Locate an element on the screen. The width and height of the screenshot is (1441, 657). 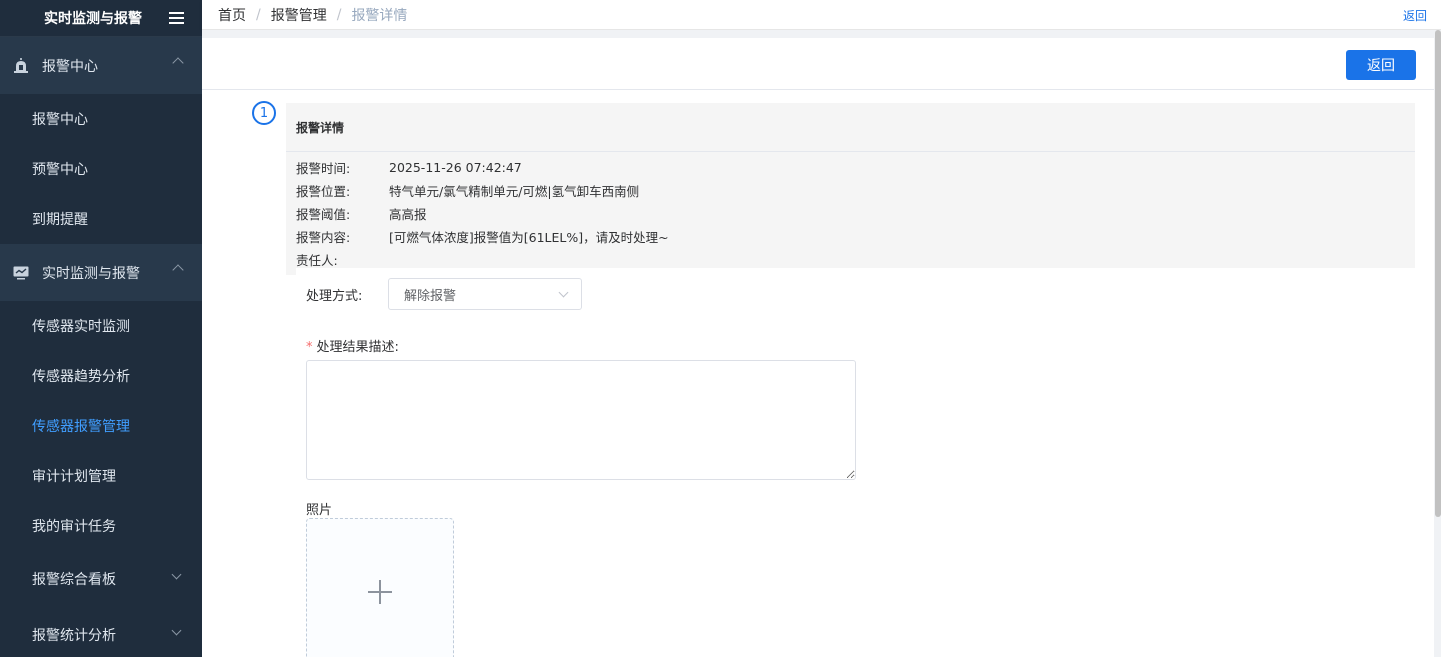
photo-upload is located at coordinates (380, 587).